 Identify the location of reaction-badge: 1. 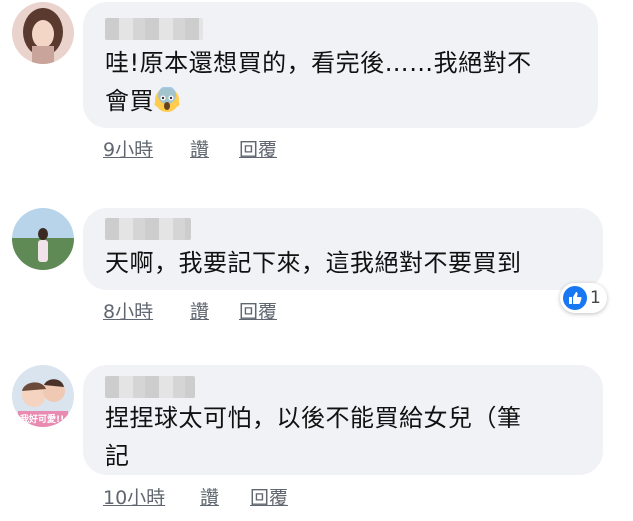
(583, 298).